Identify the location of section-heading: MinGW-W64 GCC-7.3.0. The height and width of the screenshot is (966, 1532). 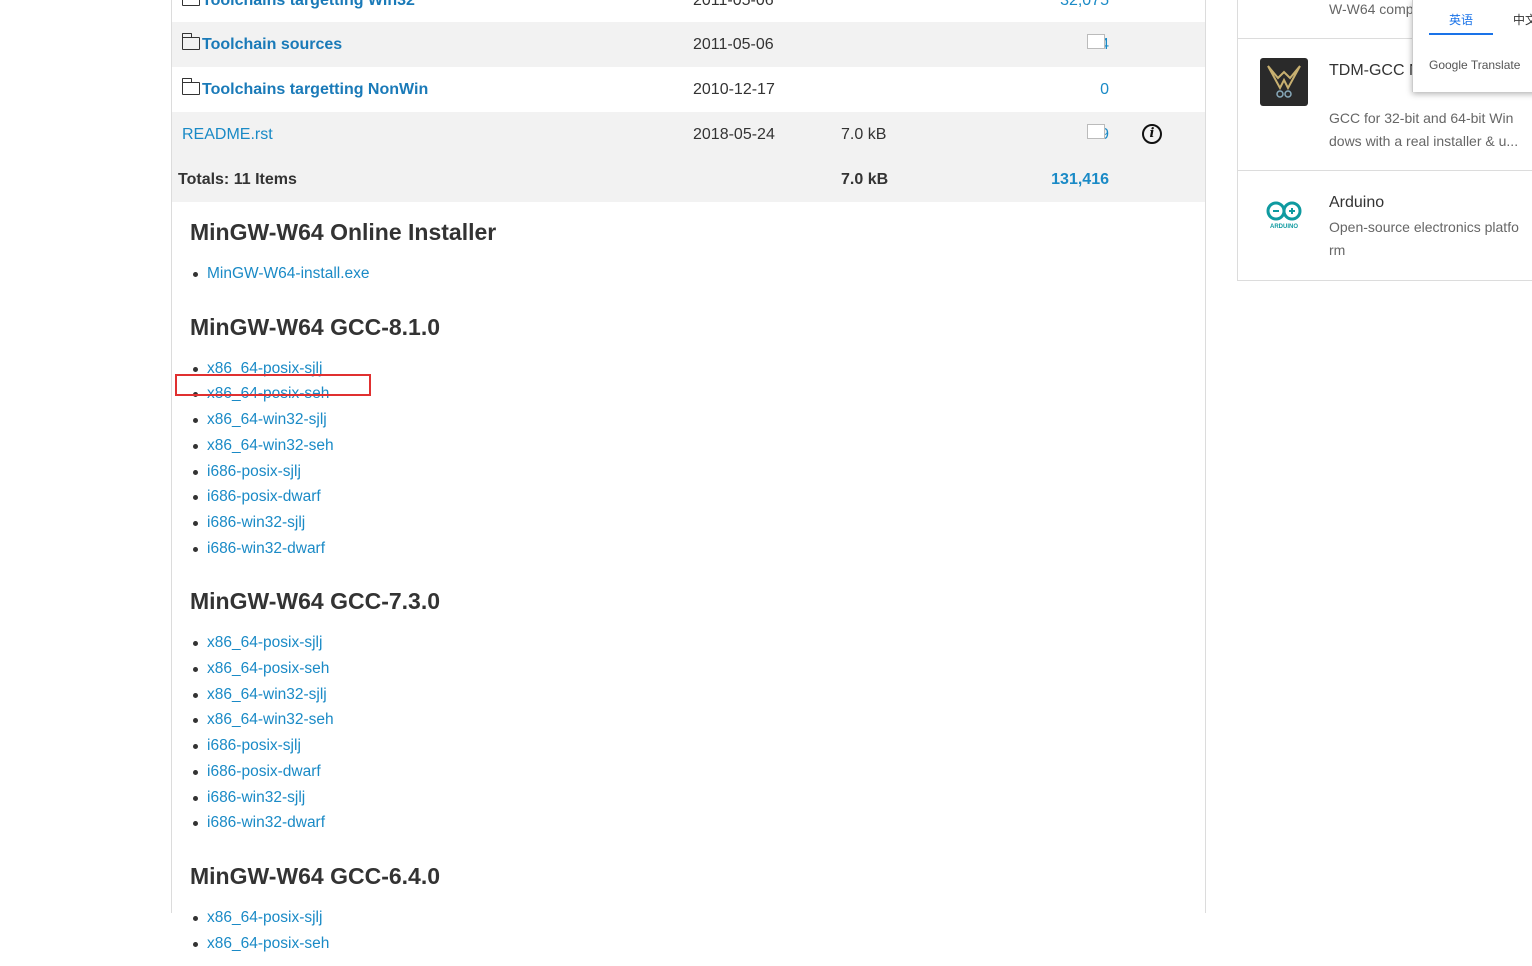
(315, 601).